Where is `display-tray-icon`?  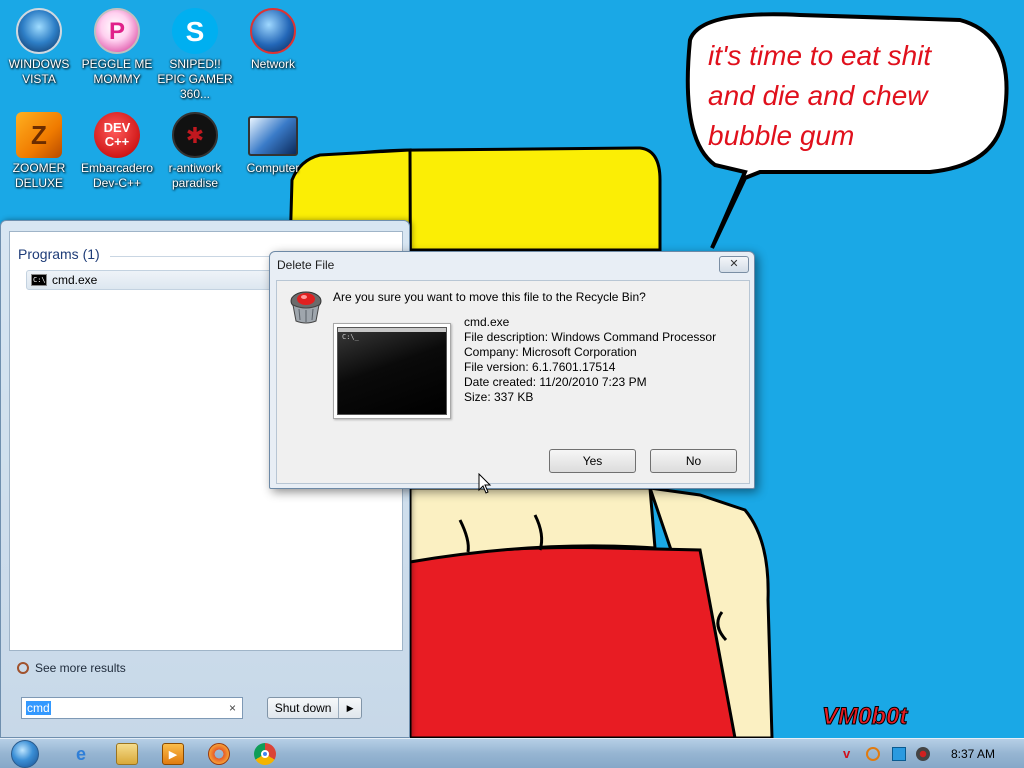
display-tray-icon is located at coordinates (899, 754).